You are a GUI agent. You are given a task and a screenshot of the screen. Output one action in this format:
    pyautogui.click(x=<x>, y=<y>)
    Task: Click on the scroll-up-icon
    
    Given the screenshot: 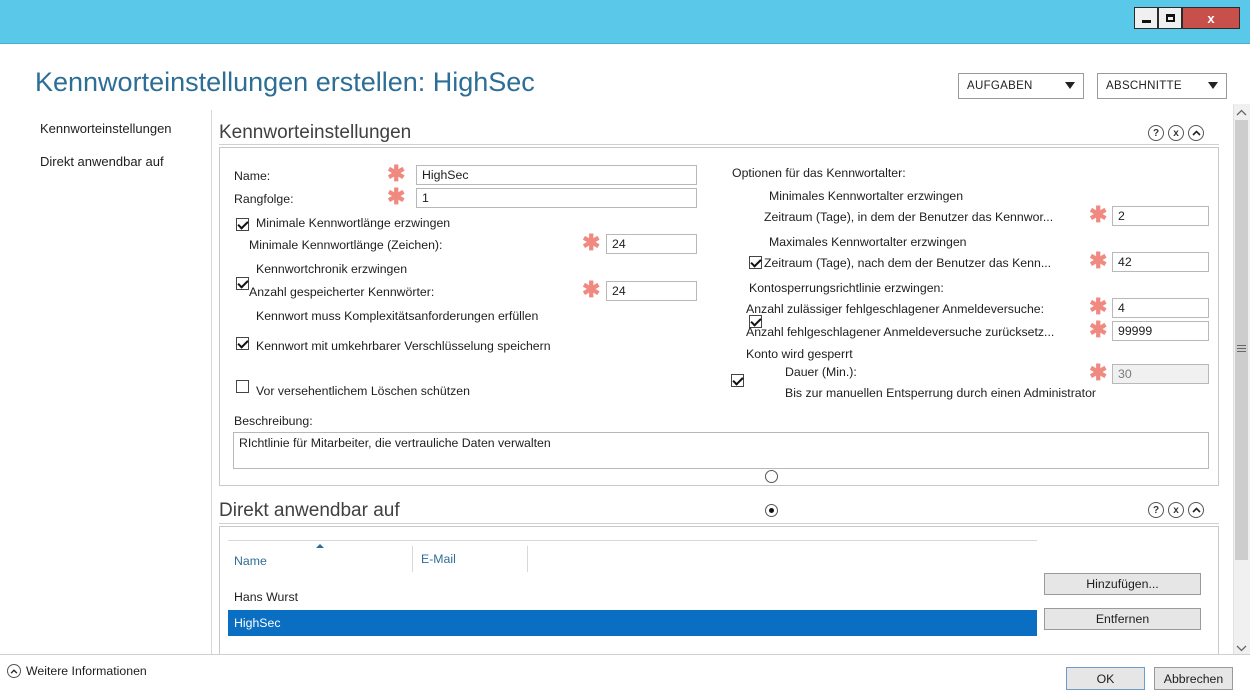 What is the action you would take?
    pyautogui.click(x=1241, y=113)
    